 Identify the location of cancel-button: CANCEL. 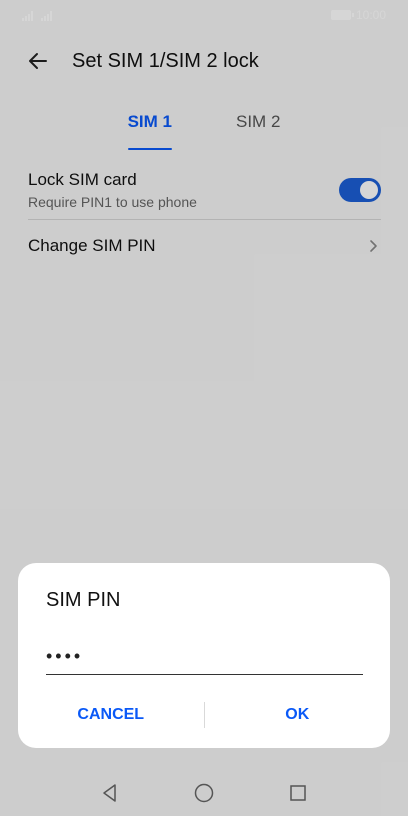
(111, 715).